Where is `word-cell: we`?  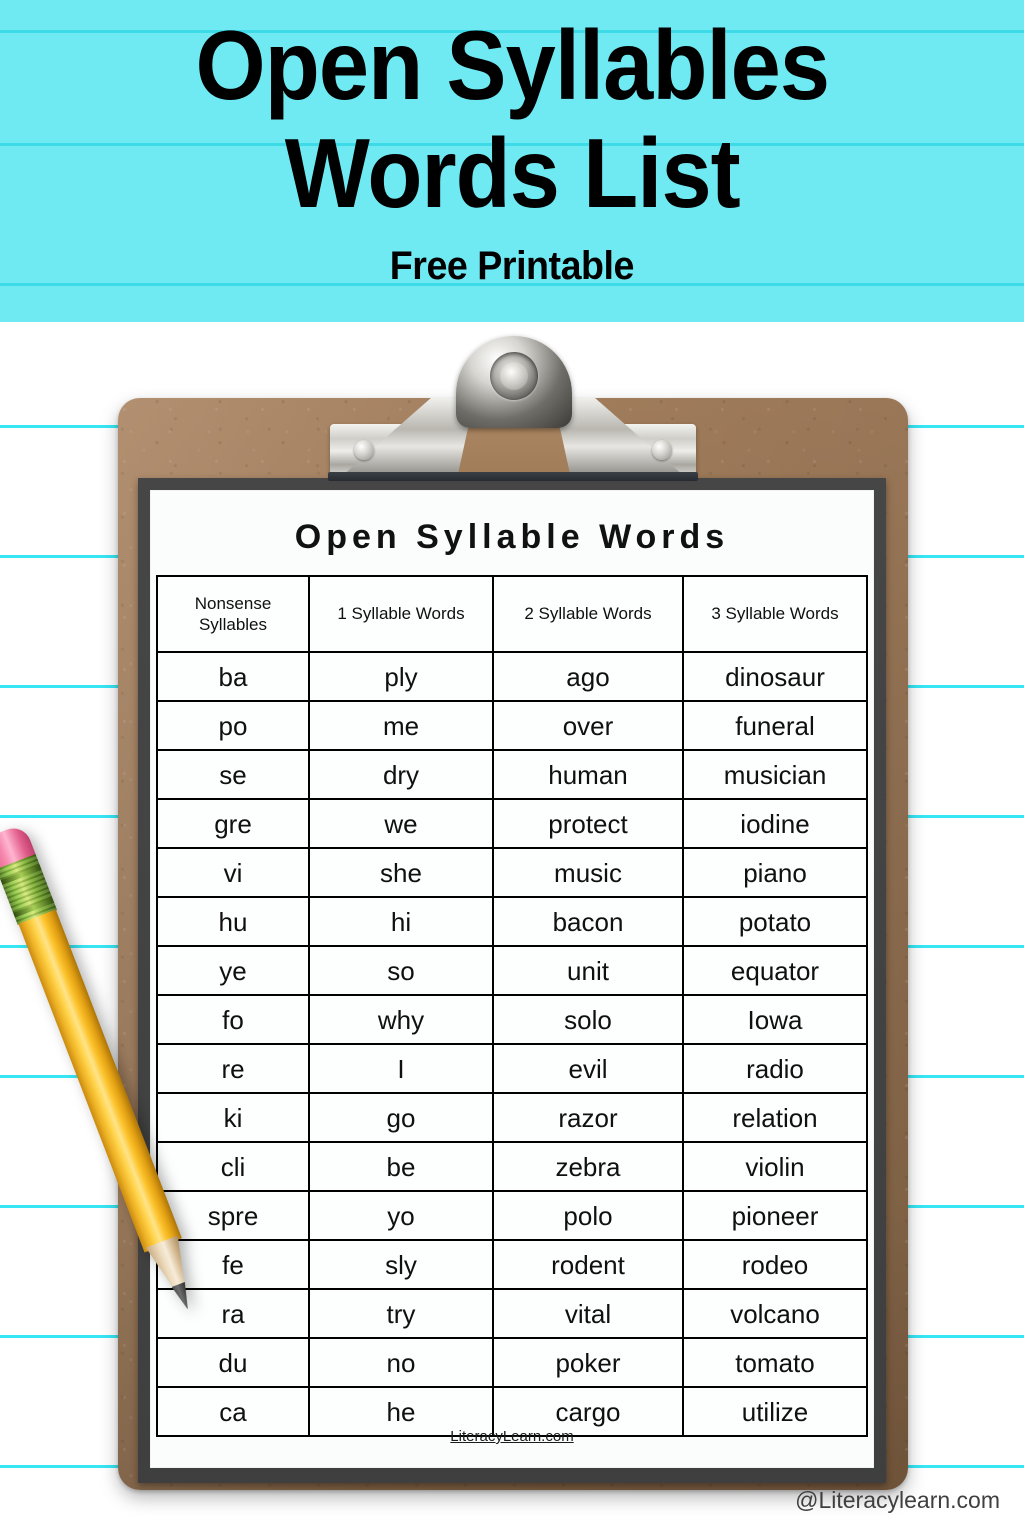 word-cell: we is located at coordinates (401, 823).